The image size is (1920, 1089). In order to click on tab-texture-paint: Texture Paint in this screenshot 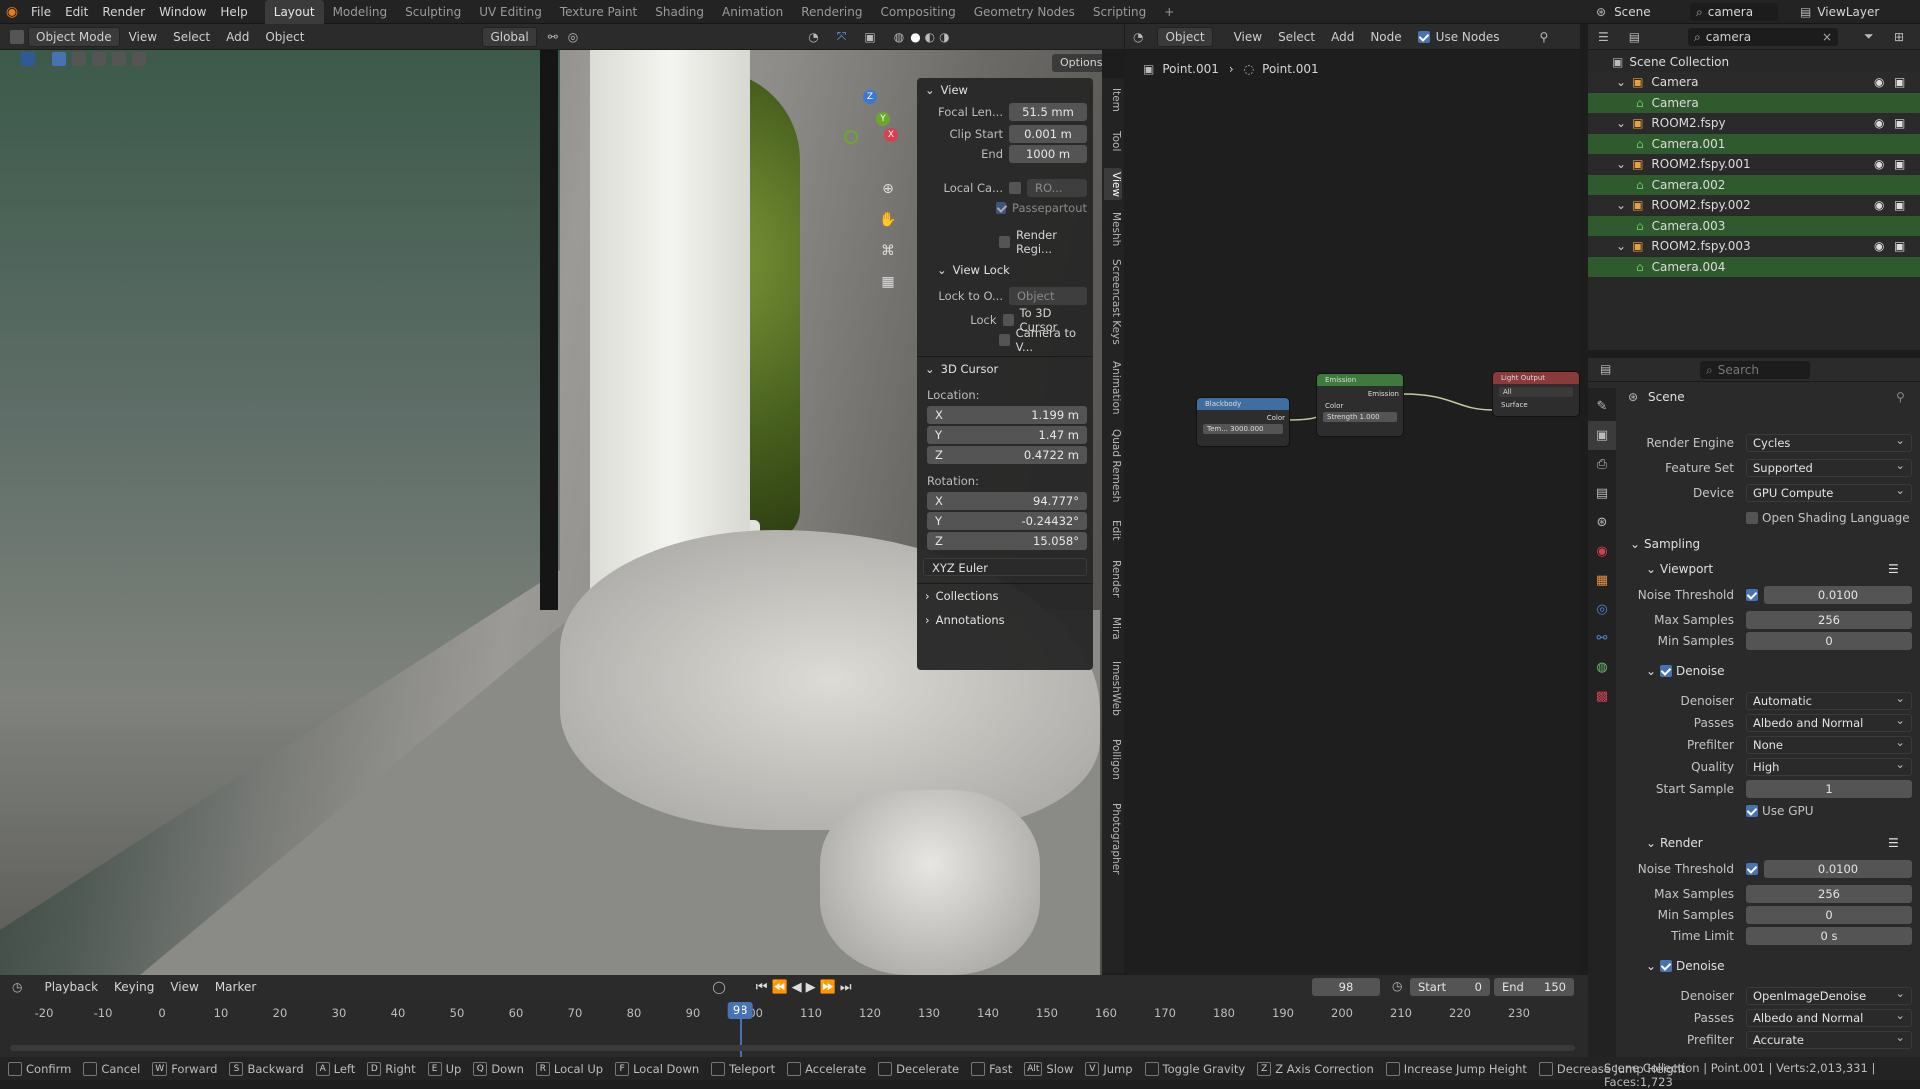, I will do `click(598, 12)`.